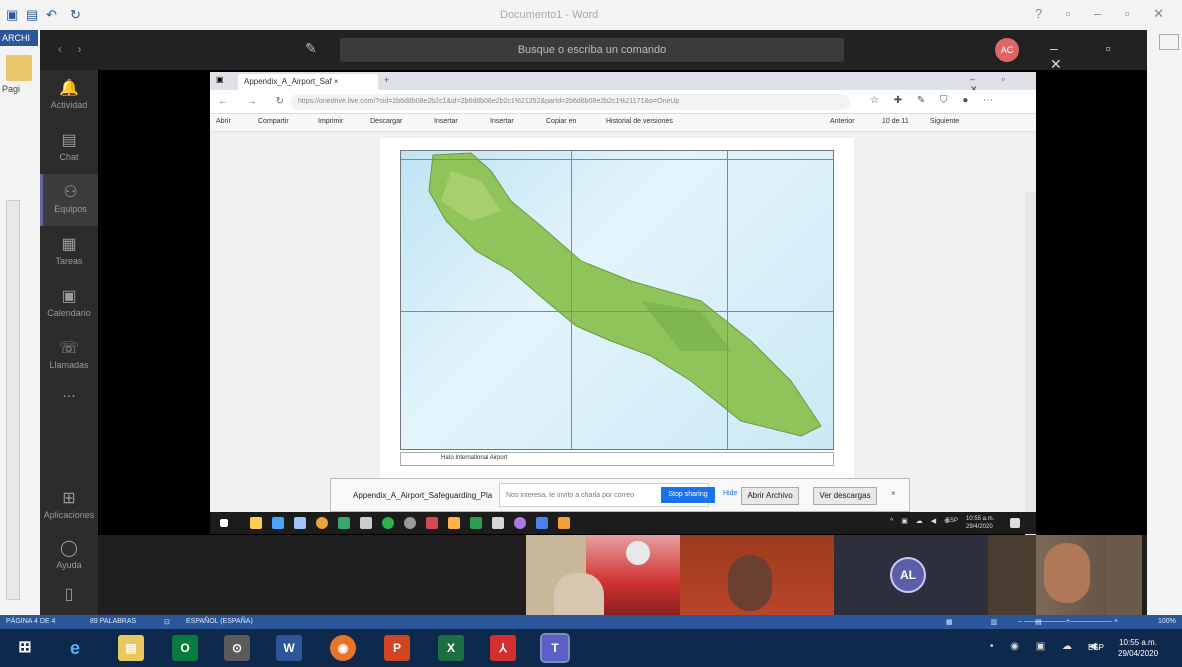 Image resolution: width=1182 pixels, height=667 pixels. Describe the element at coordinates (386, 121) in the screenshot. I see `download-button: Descargar` at that location.